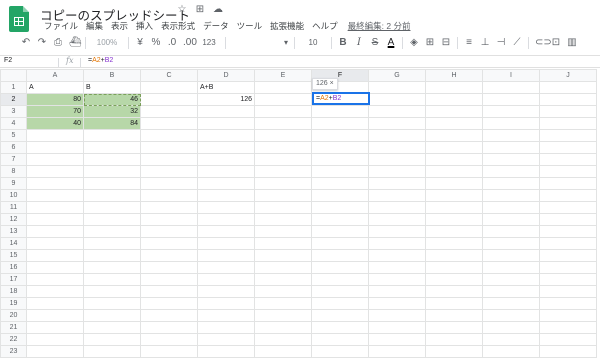  What do you see at coordinates (568, 291) in the screenshot?
I see `cell-j18` at bounding box center [568, 291].